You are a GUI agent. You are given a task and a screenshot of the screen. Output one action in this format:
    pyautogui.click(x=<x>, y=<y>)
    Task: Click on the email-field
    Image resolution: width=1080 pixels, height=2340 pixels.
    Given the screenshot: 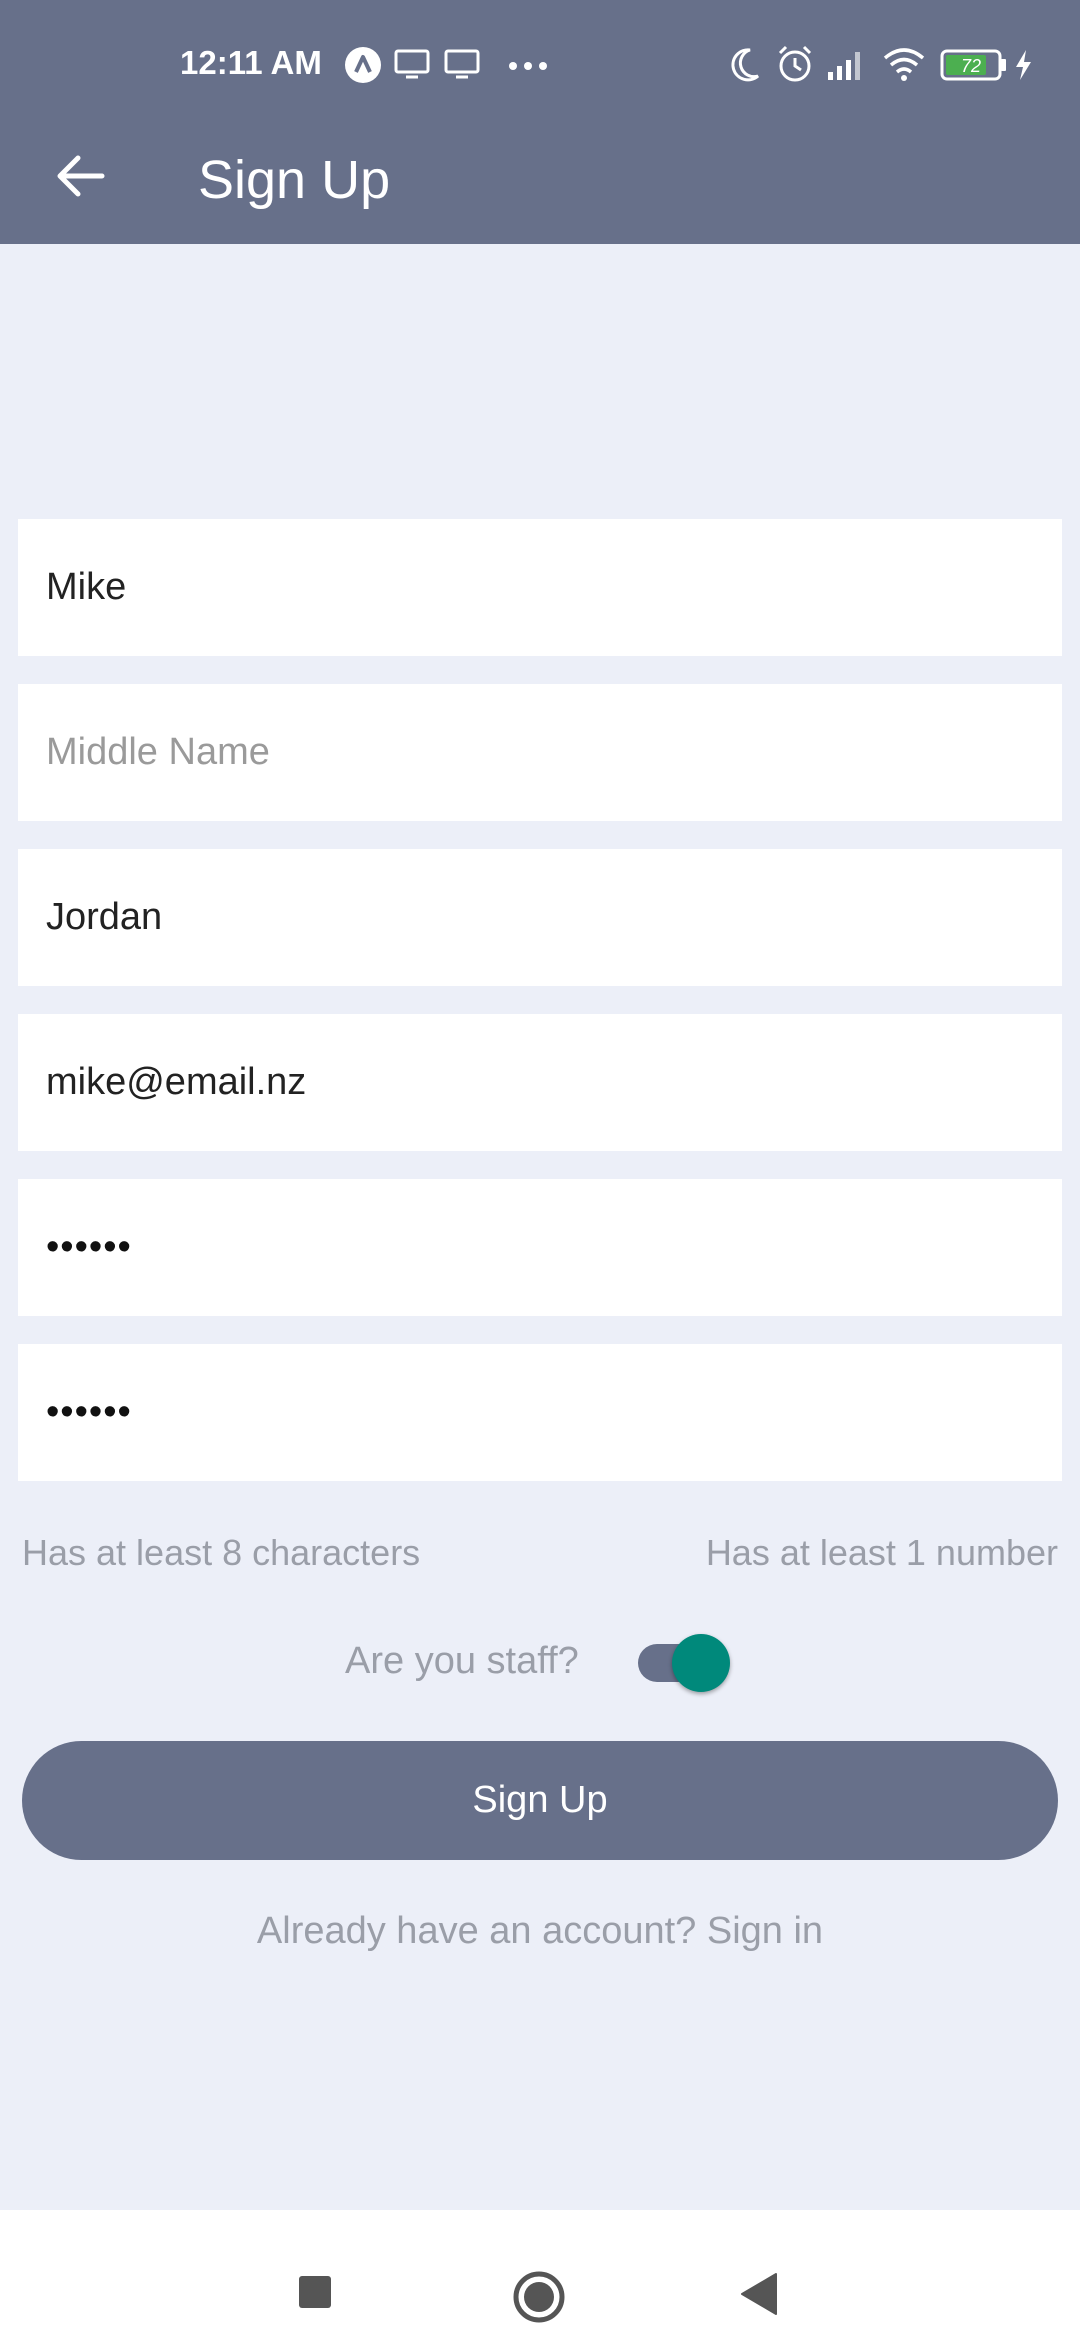 What is the action you would take?
    pyautogui.click(x=540, y=1082)
    